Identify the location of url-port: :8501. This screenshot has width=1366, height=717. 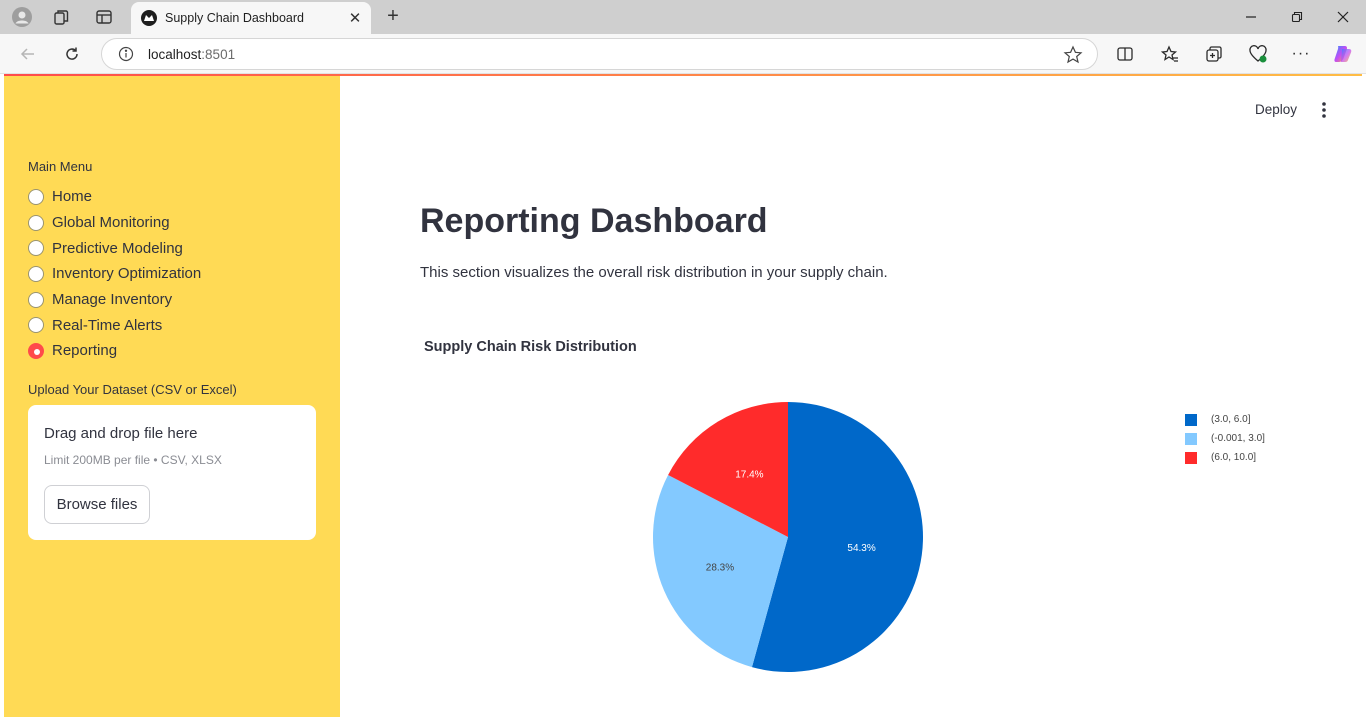
(218, 54).